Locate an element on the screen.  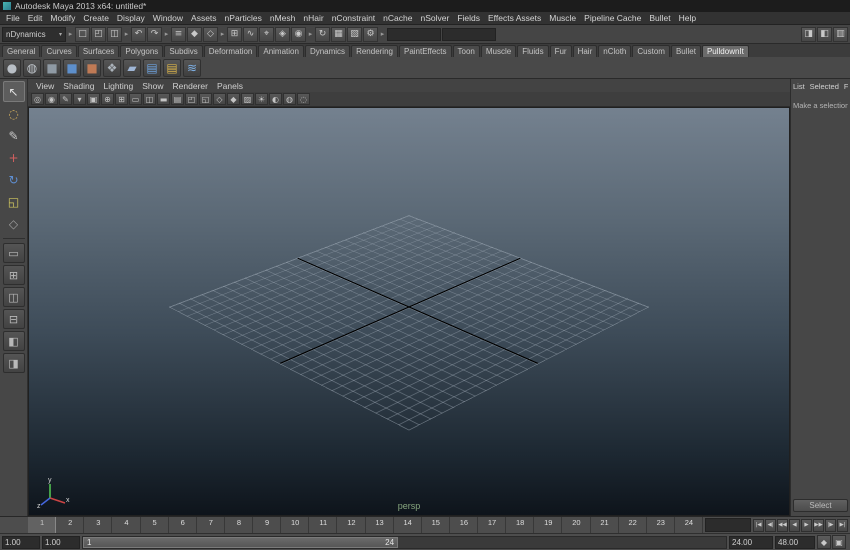
menu-item: nHair is located at coordinates (313, 18).